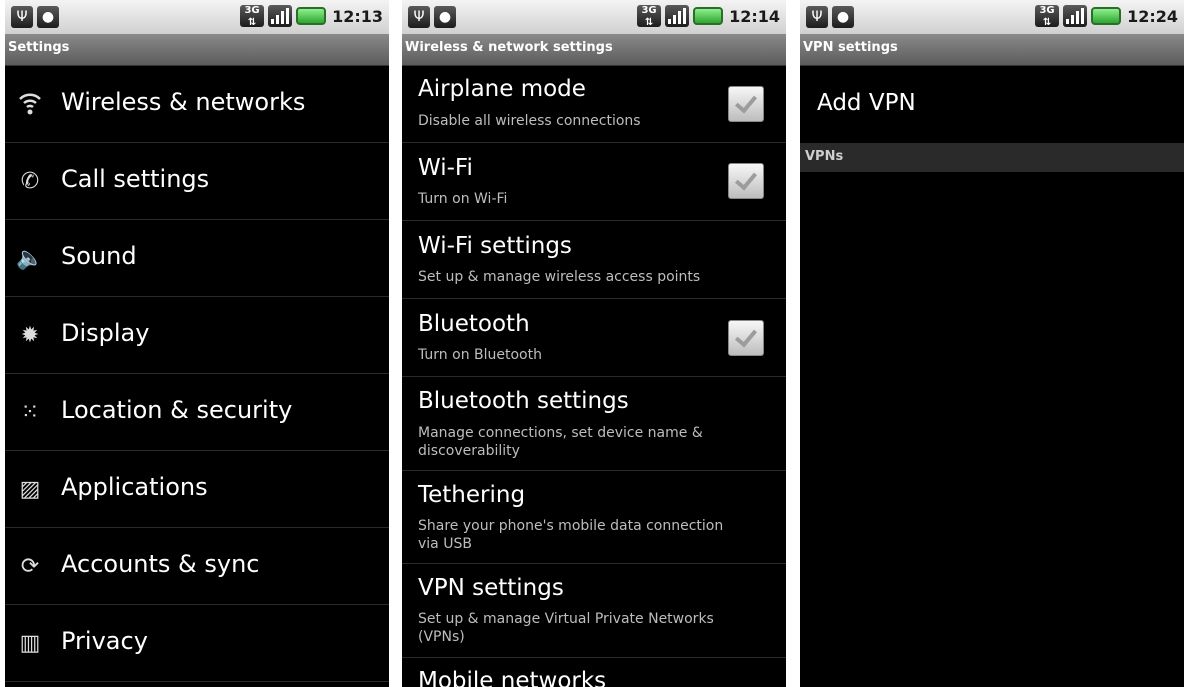 Image resolution: width=1184 pixels, height=687 pixels. Describe the element at coordinates (480, 355) in the screenshot. I see `pref-summary: Turn on Bluetooth` at that location.